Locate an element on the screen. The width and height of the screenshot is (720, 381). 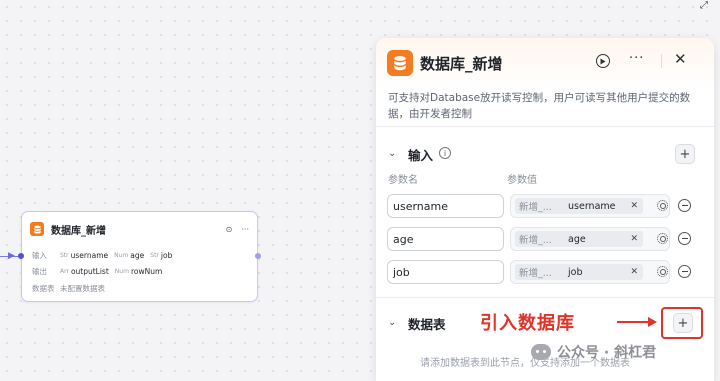
node-title: 数据库_新增 is located at coordinates (78, 231).